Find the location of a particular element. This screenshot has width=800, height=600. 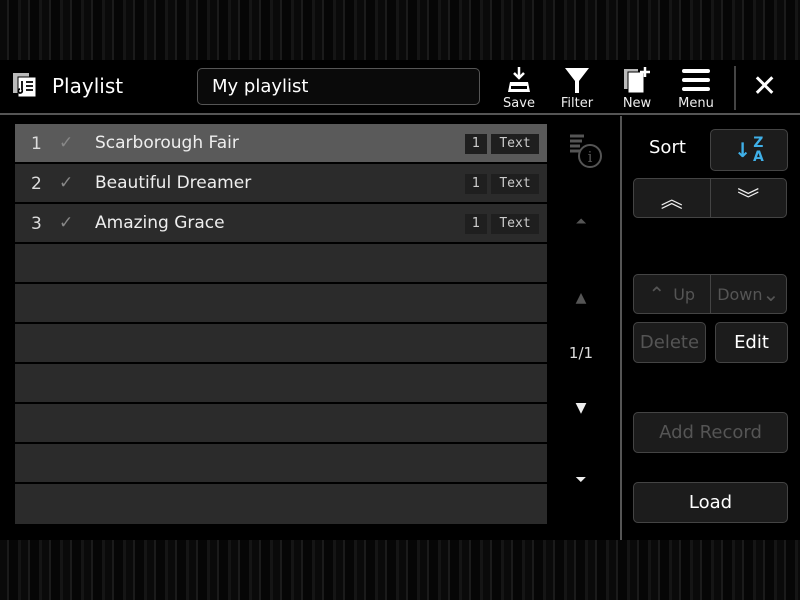

save-label: Save is located at coordinates (519, 103).